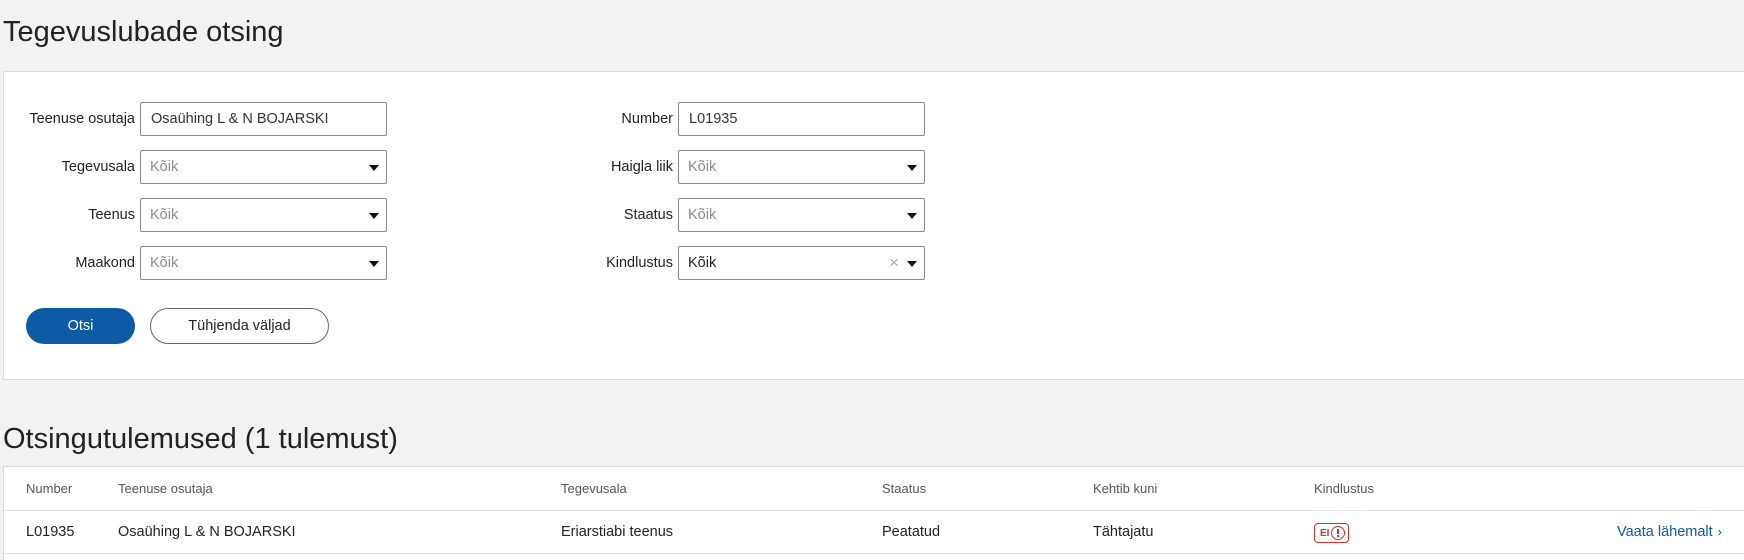 This screenshot has width=1744, height=560. I want to click on insurance-badge-text: EI, so click(1325, 533).